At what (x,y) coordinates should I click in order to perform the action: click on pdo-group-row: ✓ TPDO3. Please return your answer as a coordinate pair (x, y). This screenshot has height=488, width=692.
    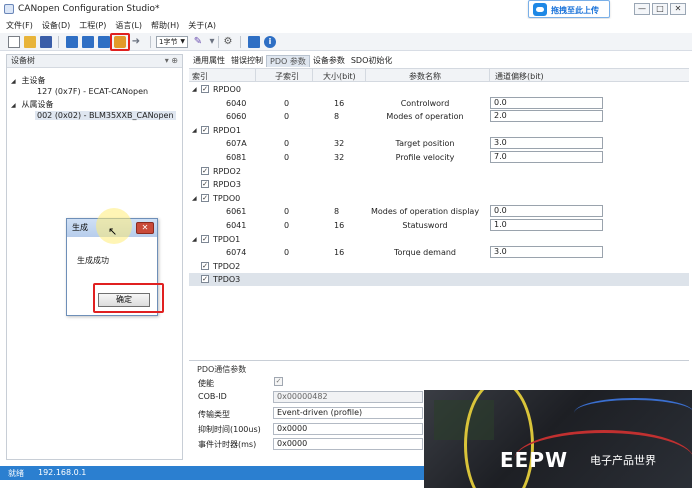
    Looking at the image, I should click on (439, 280).